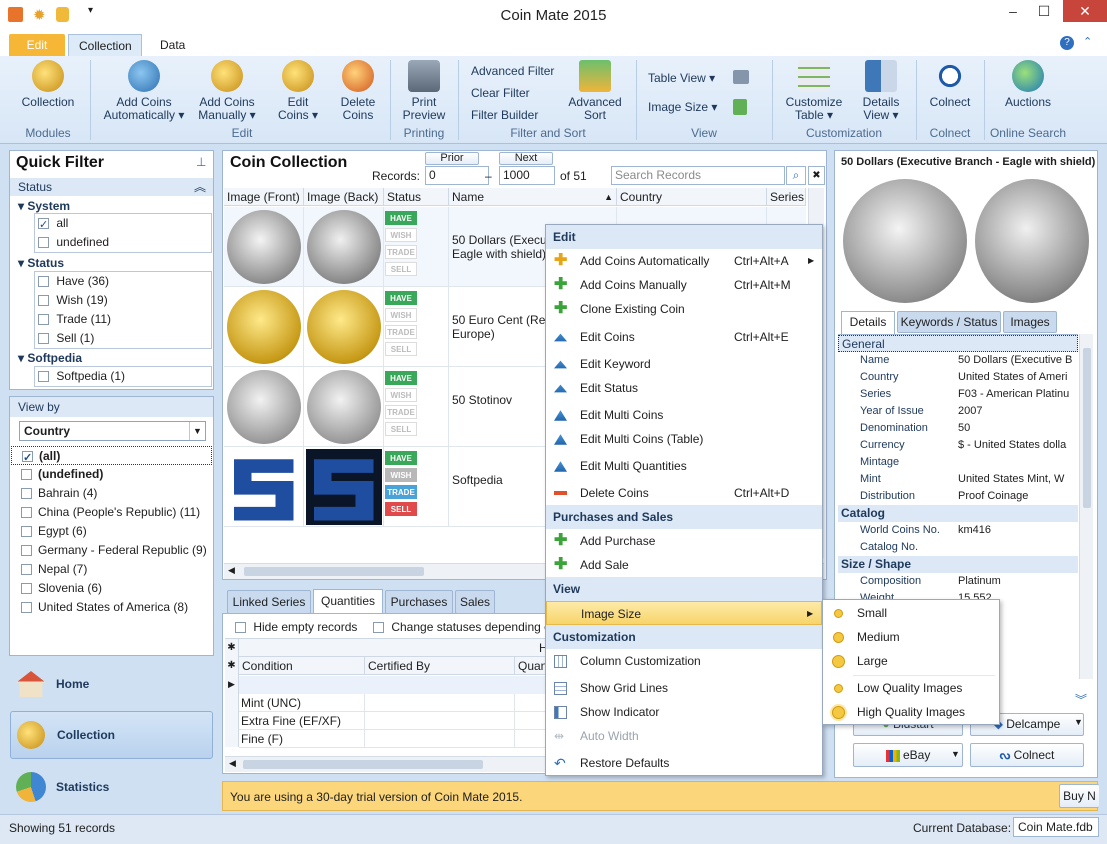 The height and width of the screenshot is (844, 1107). I want to click on ebay-button: eBay, so click(908, 755).